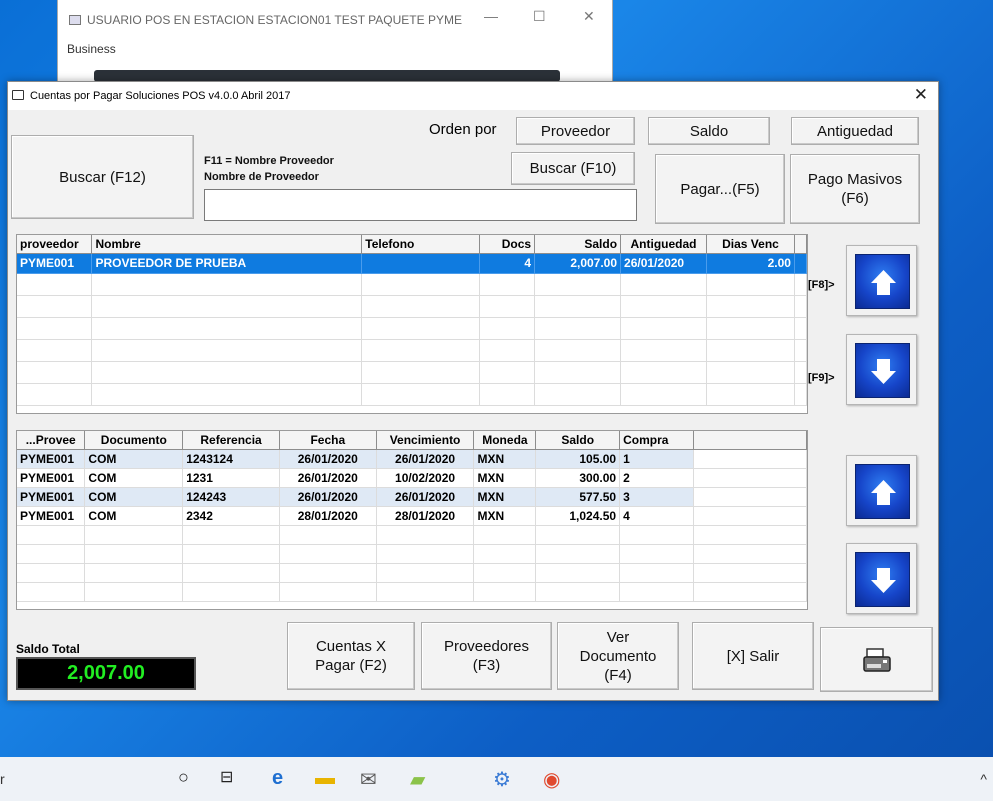 The width and height of the screenshot is (993, 801). Describe the element at coordinates (328, 440) in the screenshot. I see `column-header: Fecha` at that location.